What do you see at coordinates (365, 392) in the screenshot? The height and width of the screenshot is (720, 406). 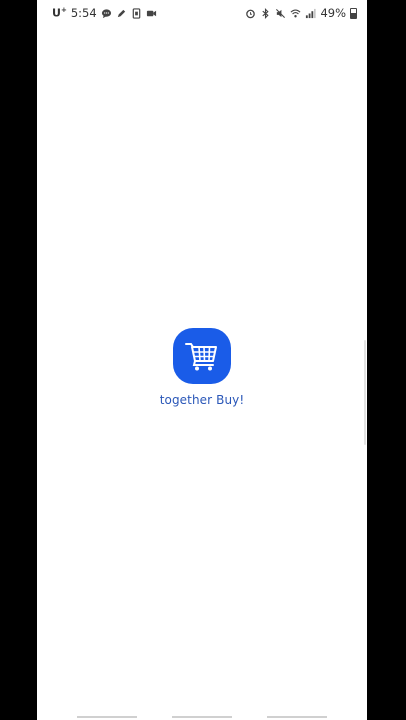 I see `scroll-indicator` at bounding box center [365, 392].